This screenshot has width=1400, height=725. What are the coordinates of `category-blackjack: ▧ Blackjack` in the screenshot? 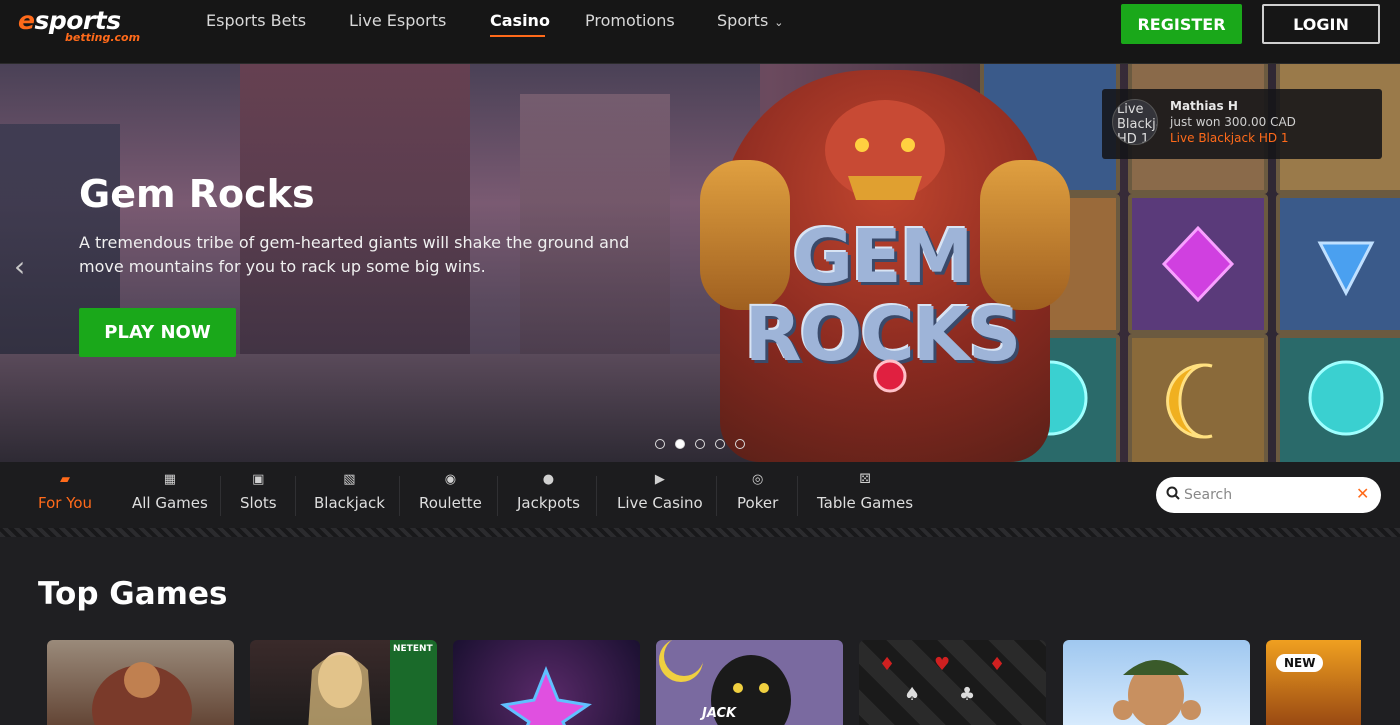 It's located at (349, 492).